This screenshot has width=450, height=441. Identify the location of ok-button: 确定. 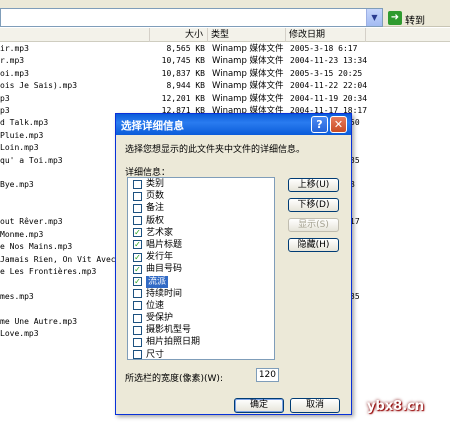
(259, 405).